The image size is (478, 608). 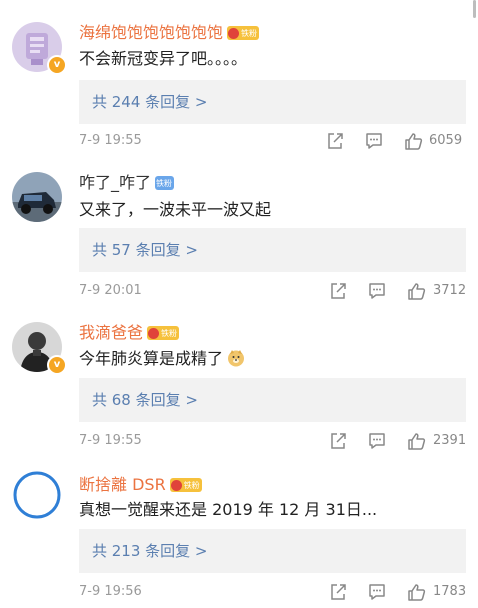 What do you see at coordinates (115, 183) in the screenshot?
I see `username: 咋了_咋了` at bounding box center [115, 183].